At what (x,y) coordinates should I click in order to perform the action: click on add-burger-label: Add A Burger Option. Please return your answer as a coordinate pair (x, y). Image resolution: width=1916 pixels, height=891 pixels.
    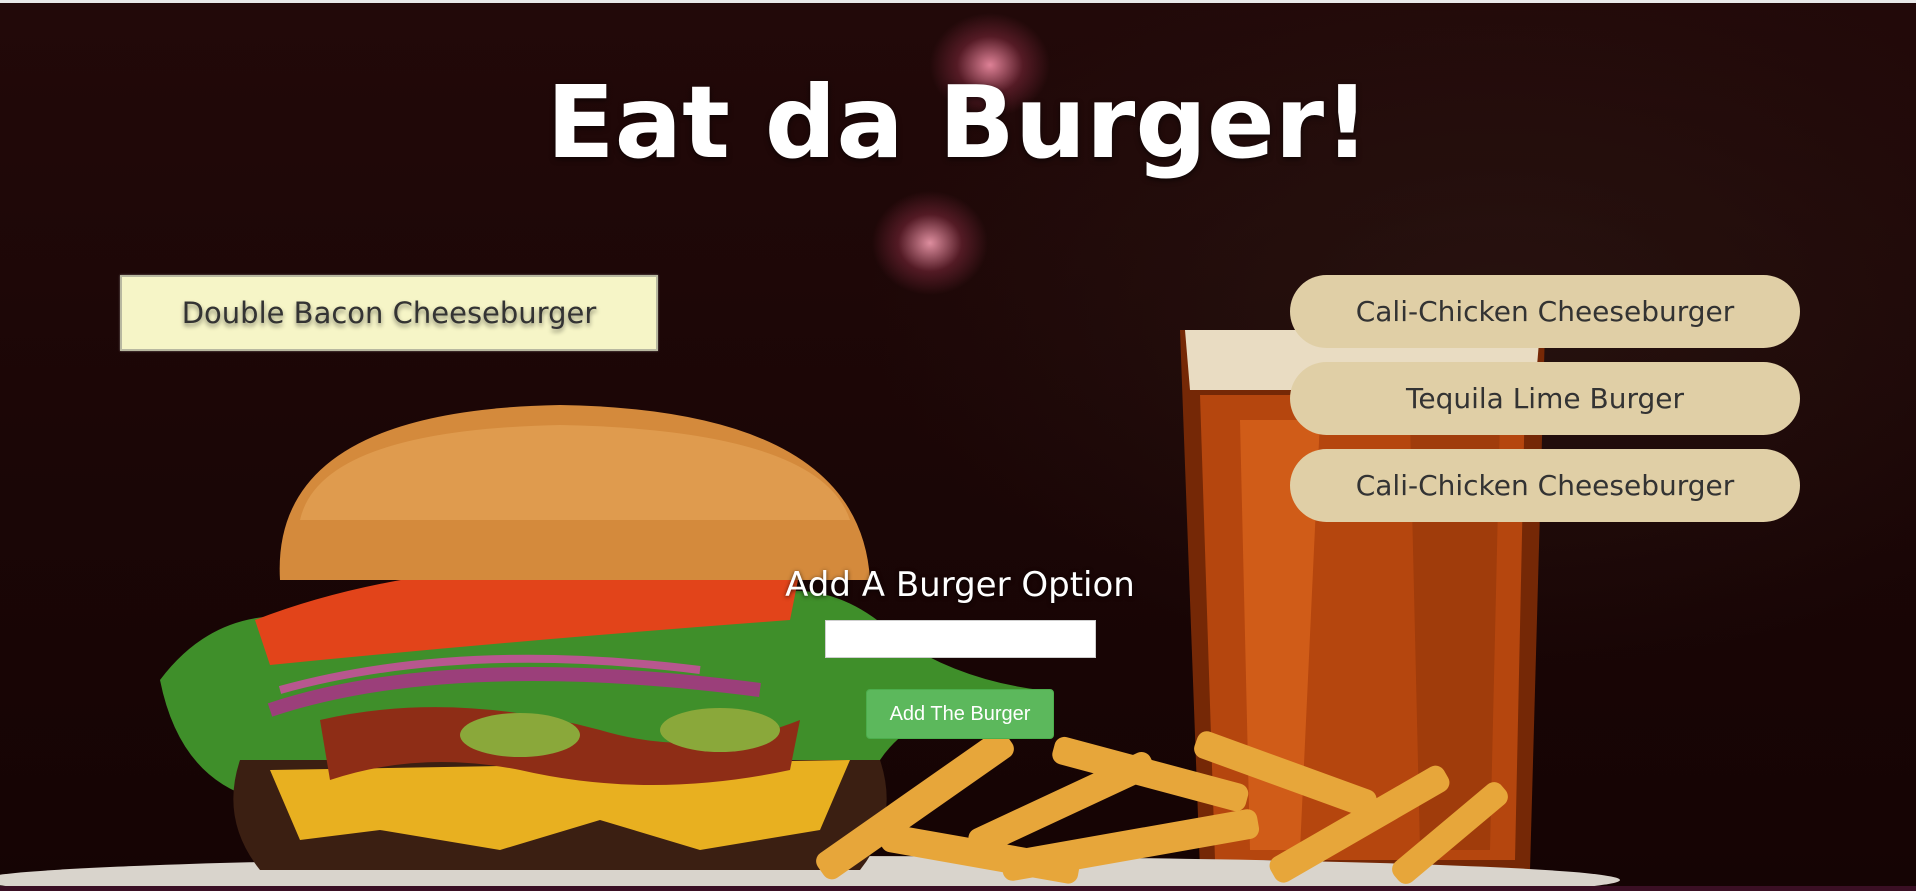
    Looking at the image, I should click on (960, 585).